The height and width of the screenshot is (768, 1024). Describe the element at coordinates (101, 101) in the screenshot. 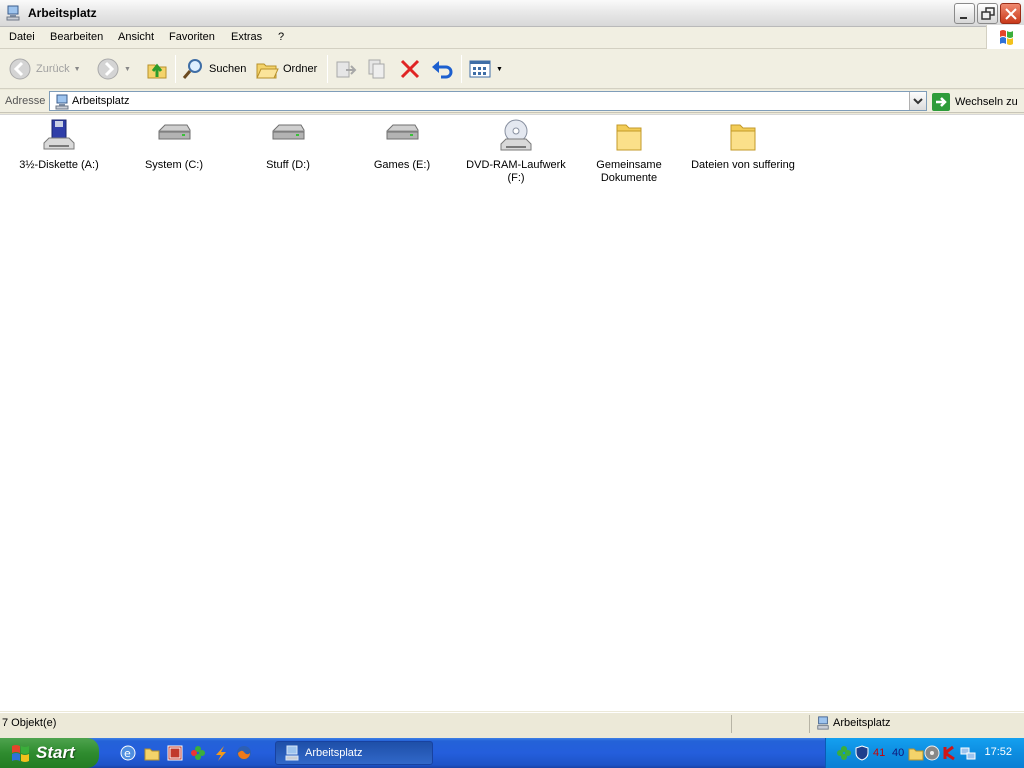

I see `address-value: Arbeitsplatz` at that location.